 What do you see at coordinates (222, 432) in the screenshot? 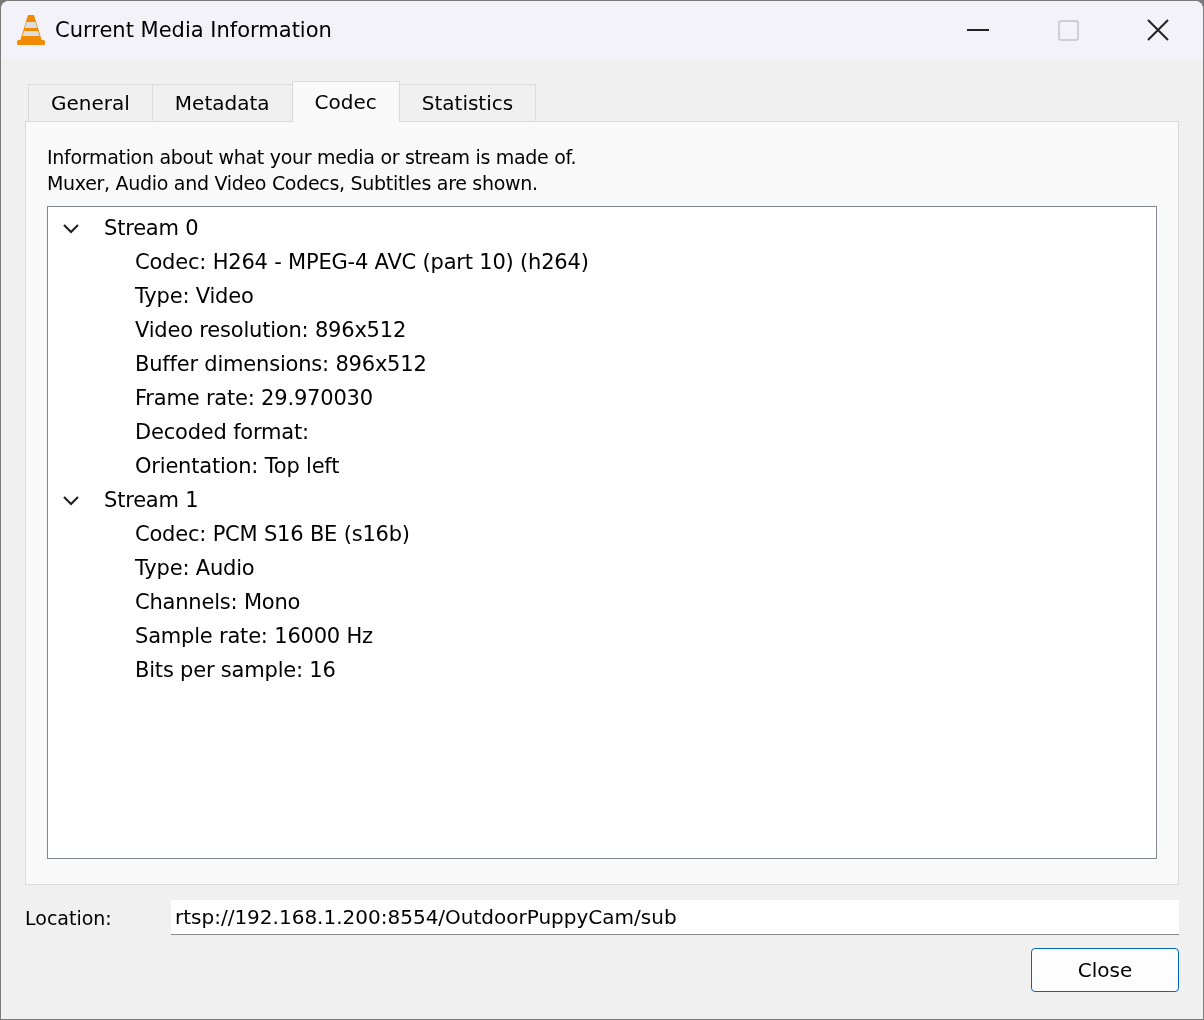
I see `tree-leaf: Decoded format:` at bounding box center [222, 432].